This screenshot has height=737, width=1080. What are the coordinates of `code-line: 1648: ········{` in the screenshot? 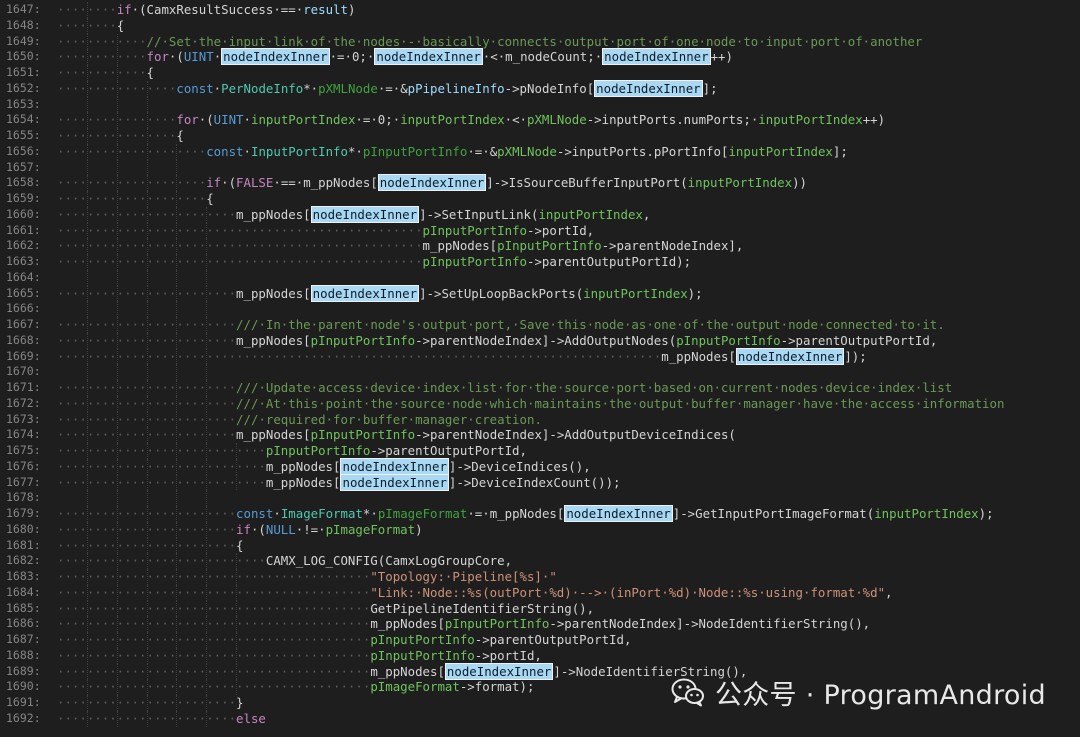 It's located at (540, 25).